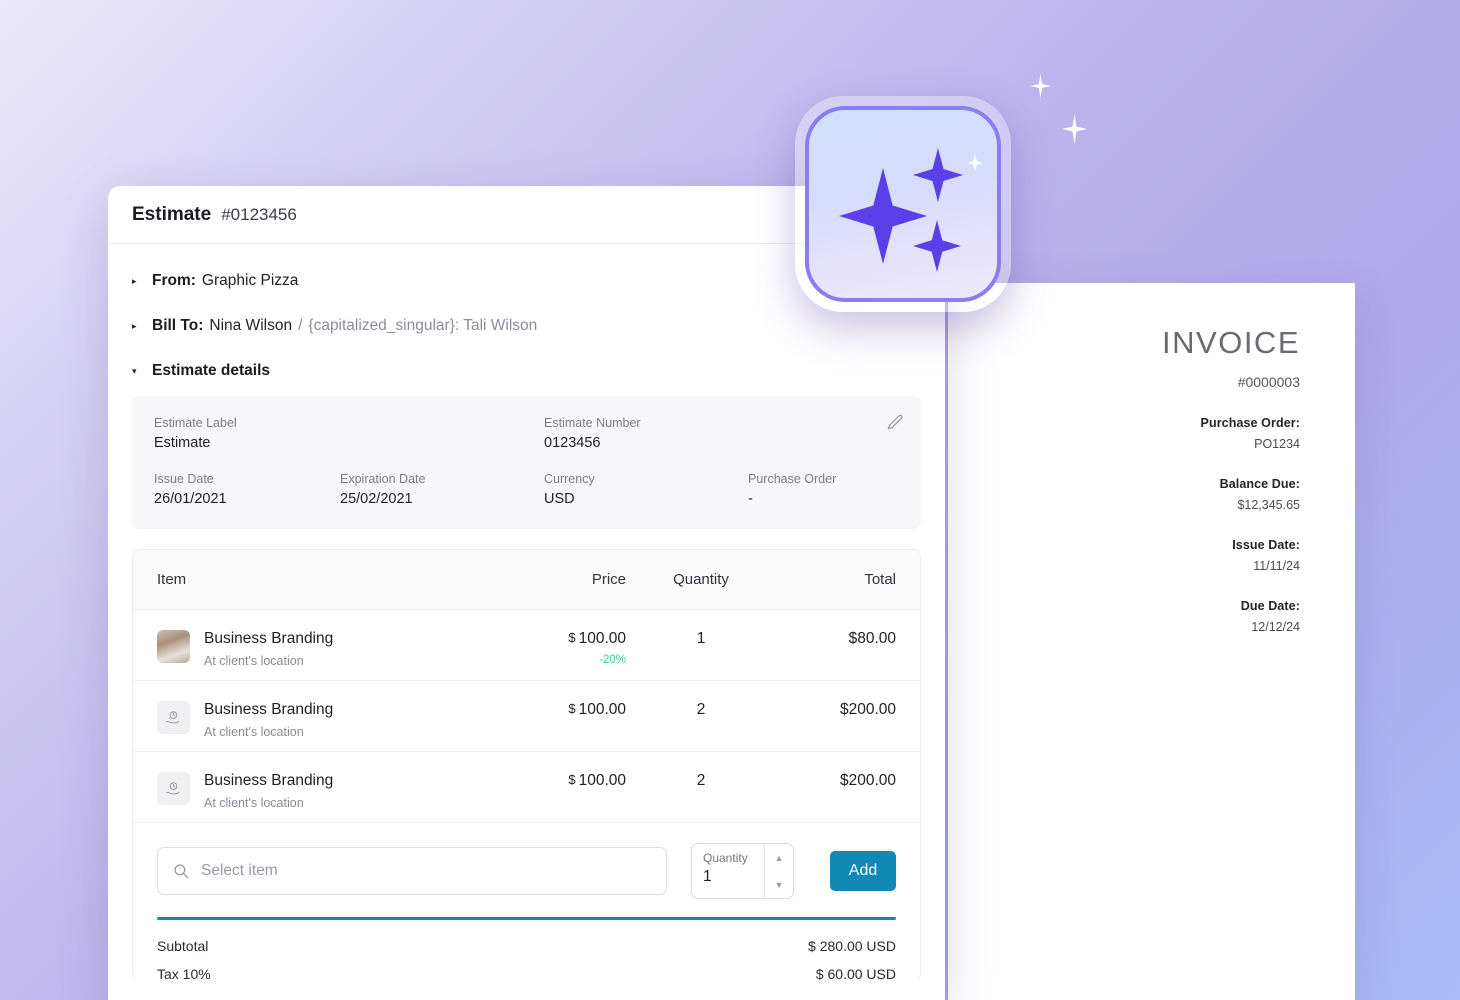 Image resolution: width=1460 pixels, height=1000 pixels. I want to click on cell-quantity: 1, so click(701, 639).